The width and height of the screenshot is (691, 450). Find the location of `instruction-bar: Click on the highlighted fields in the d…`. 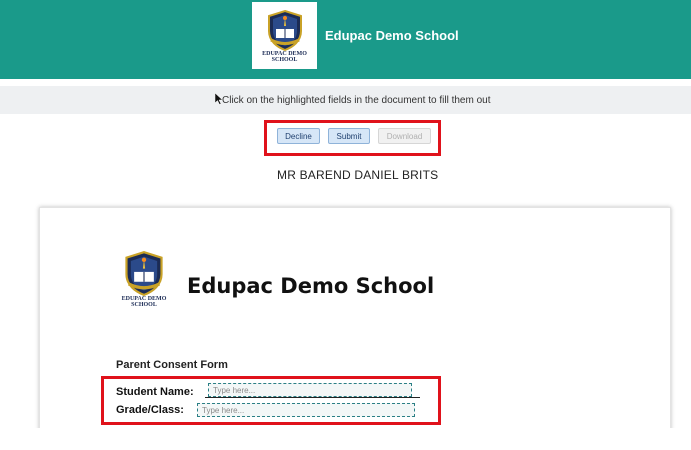

instruction-bar: Click on the highlighted fields in the d… is located at coordinates (345, 100).